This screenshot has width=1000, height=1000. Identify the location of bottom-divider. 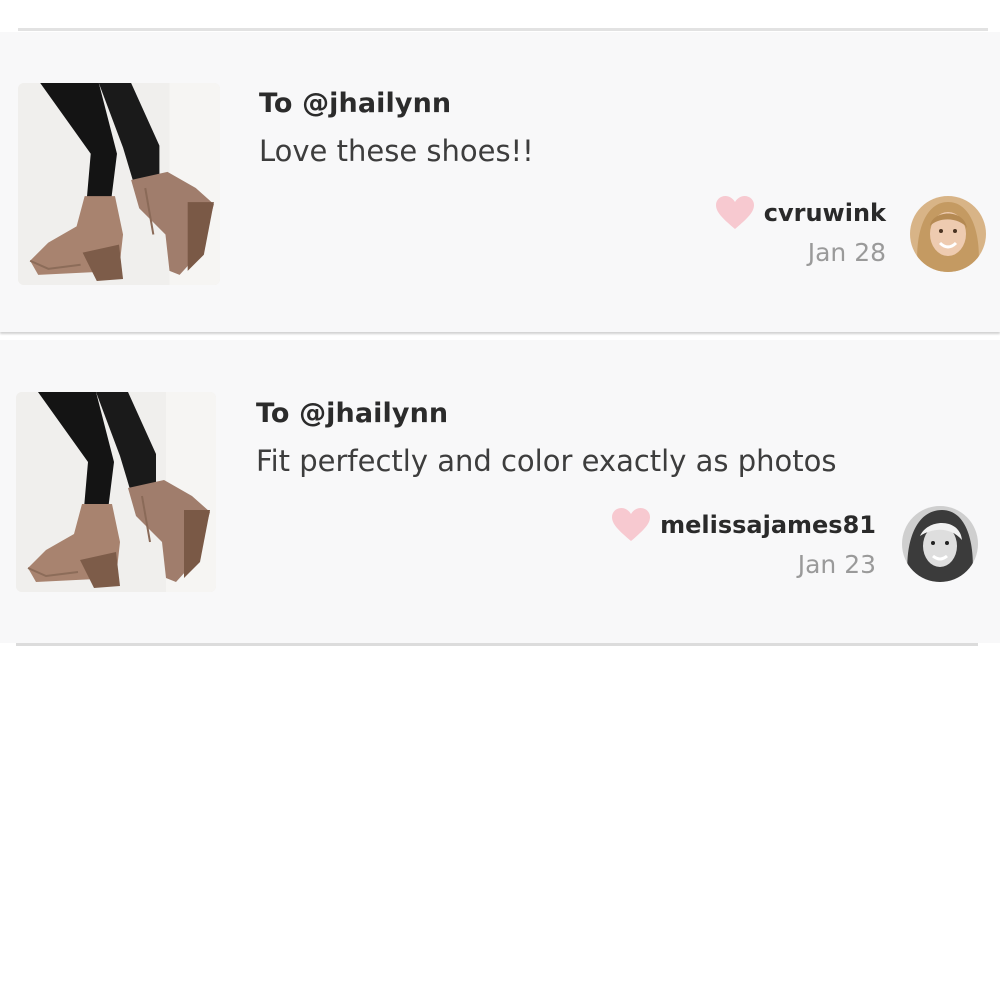
(497, 644).